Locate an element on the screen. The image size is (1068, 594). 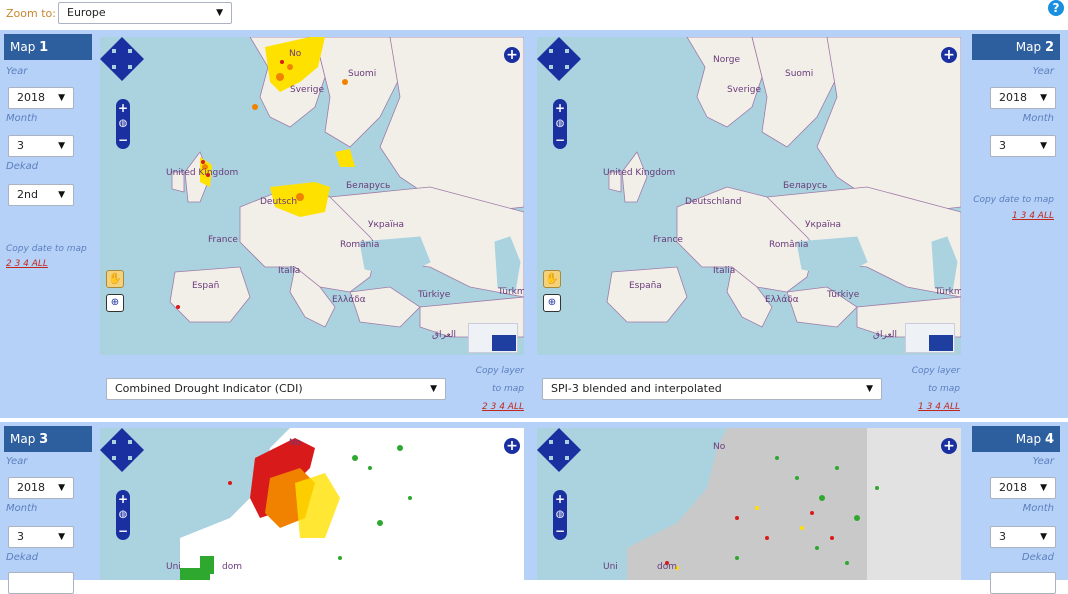
map-2-copy-layer-label-1: Copy layer is located at coordinates (935, 371).